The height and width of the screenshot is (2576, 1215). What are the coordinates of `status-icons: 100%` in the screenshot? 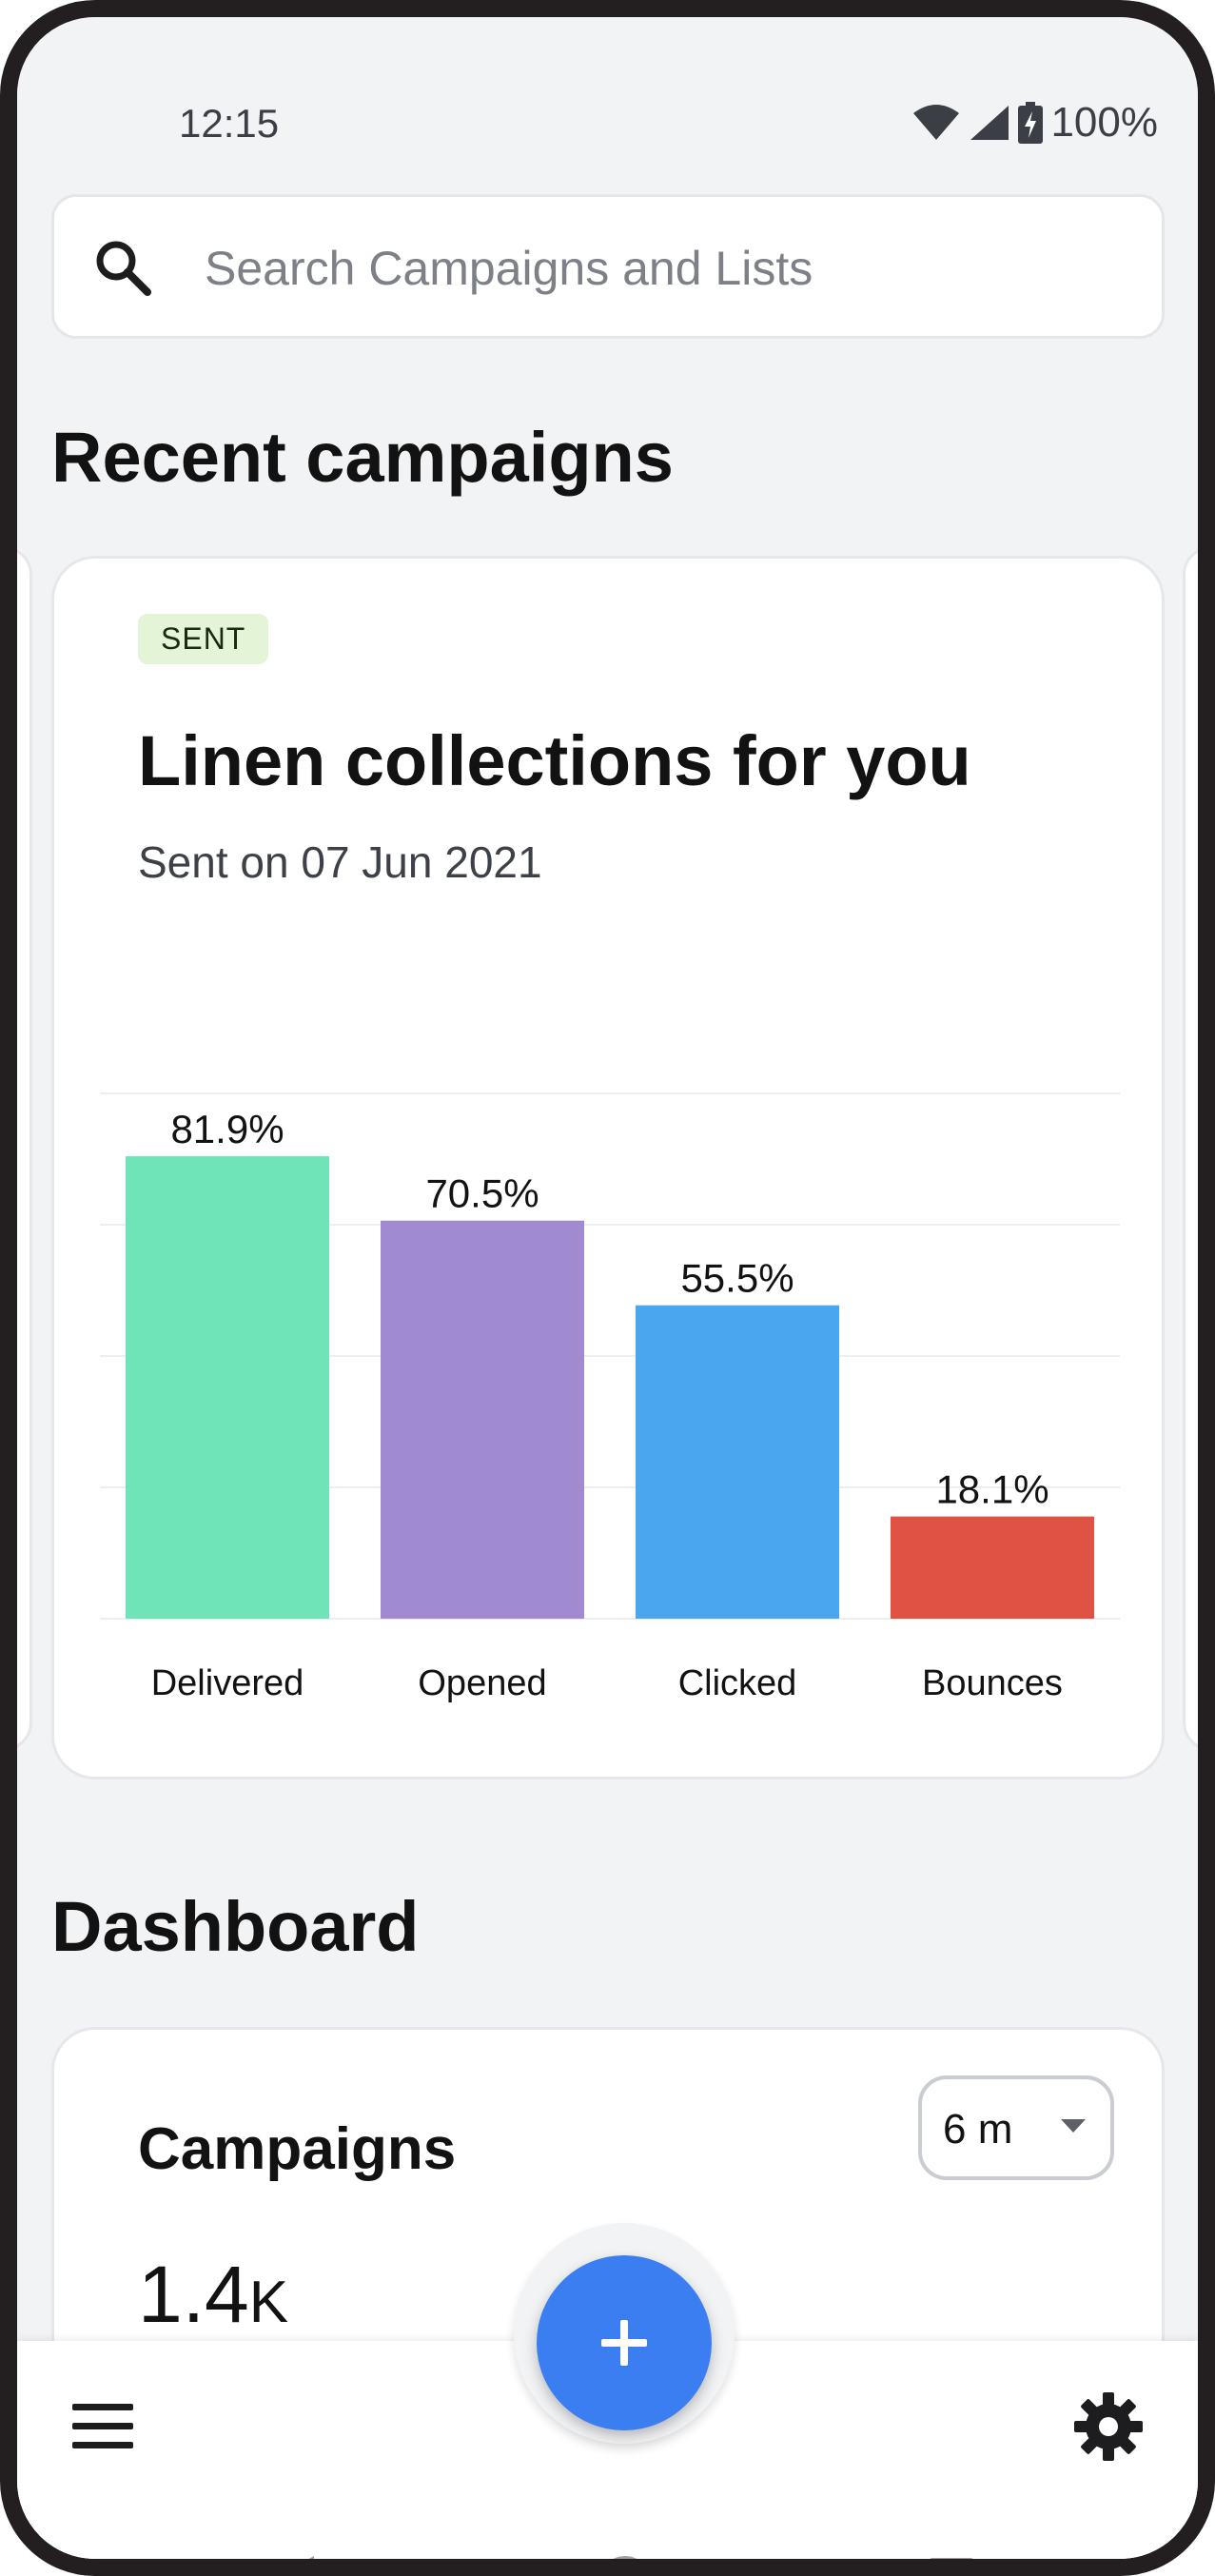 It's located at (1034, 123).